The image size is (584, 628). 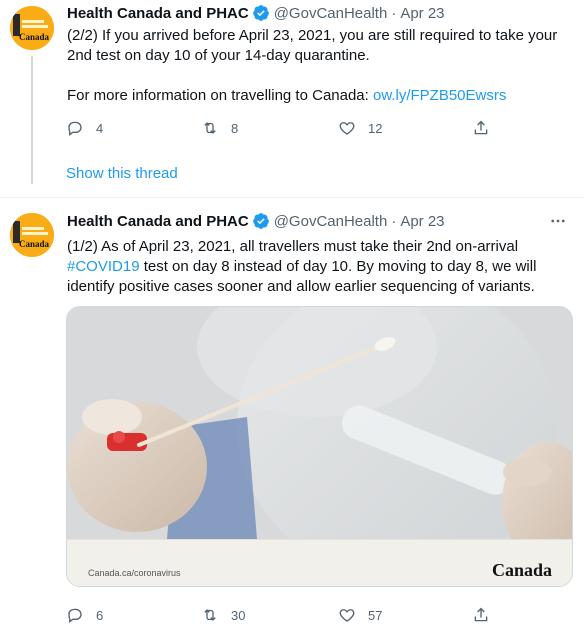 I want to click on more-icon, so click(x=558, y=221).